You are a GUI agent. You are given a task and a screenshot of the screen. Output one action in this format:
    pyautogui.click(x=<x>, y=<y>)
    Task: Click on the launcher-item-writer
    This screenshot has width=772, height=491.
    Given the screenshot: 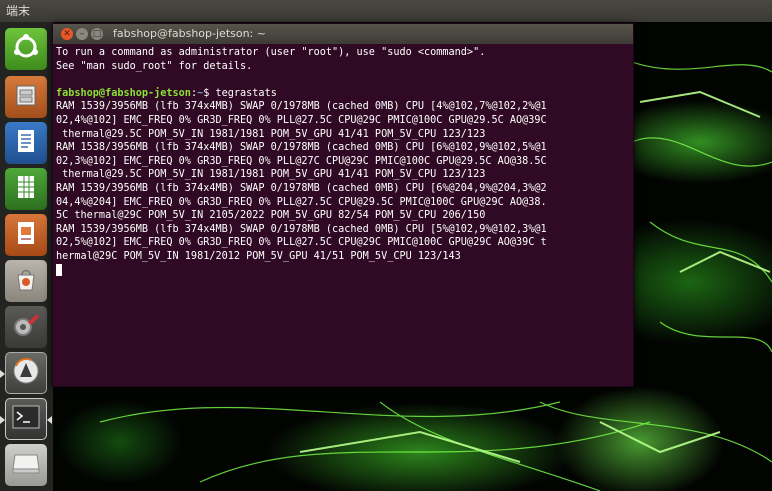 What is the action you would take?
    pyautogui.click(x=26, y=143)
    